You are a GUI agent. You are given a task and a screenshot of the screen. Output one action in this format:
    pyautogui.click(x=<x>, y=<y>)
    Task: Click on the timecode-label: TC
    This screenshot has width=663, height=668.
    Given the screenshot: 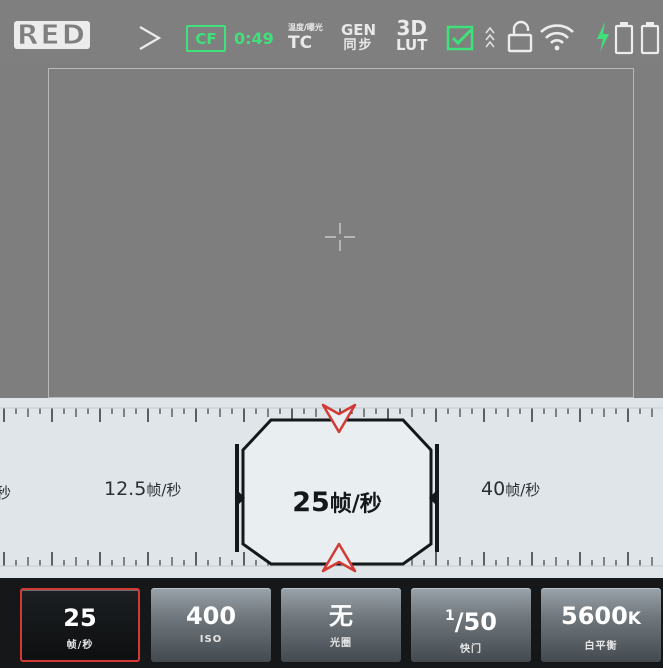 What is the action you would take?
    pyautogui.click(x=300, y=43)
    